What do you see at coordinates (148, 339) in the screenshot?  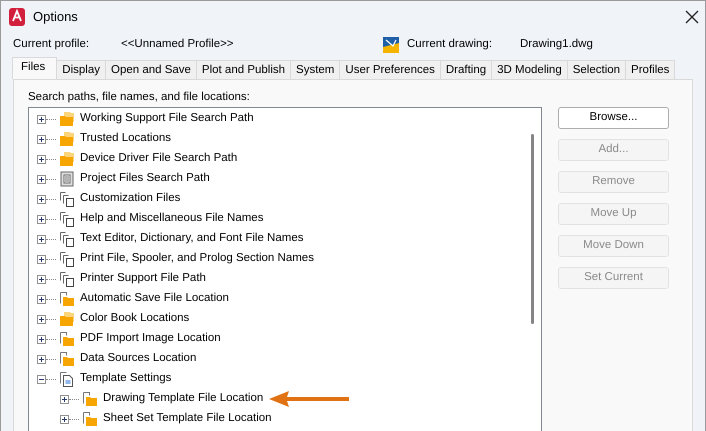 I see `tree-item: PDF Import Image Location` at bounding box center [148, 339].